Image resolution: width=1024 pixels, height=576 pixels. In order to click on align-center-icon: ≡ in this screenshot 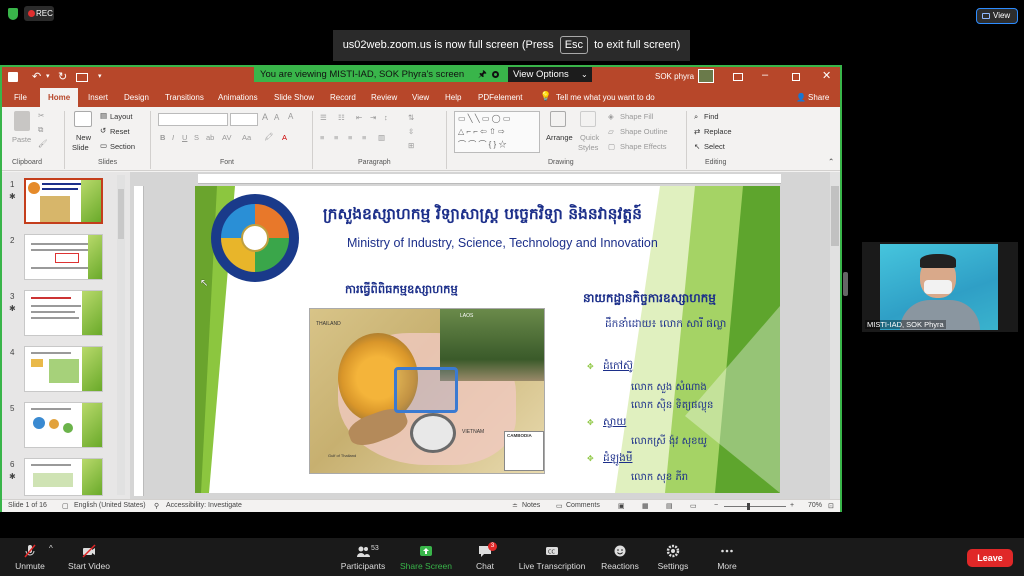, I will do `click(336, 137)`.